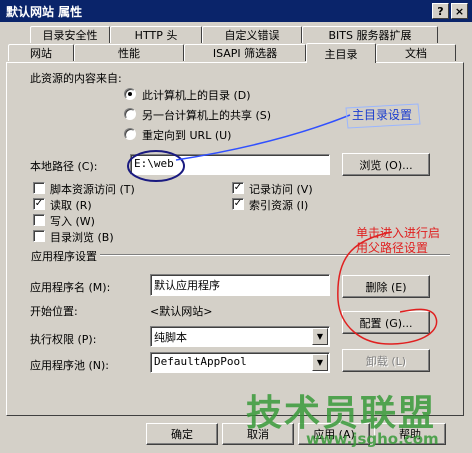 Image resolution: width=472 pixels, height=453 pixels. Describe the element at coordinates (392, 248) in the screenshot. I see `parent-path-note-line2: 用父路径设置` at that location.